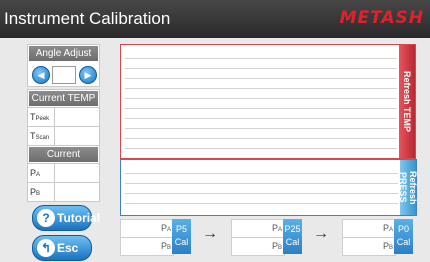 The image size is (430, 262). I want to click on press-a-row: PA, so click(63, 172).